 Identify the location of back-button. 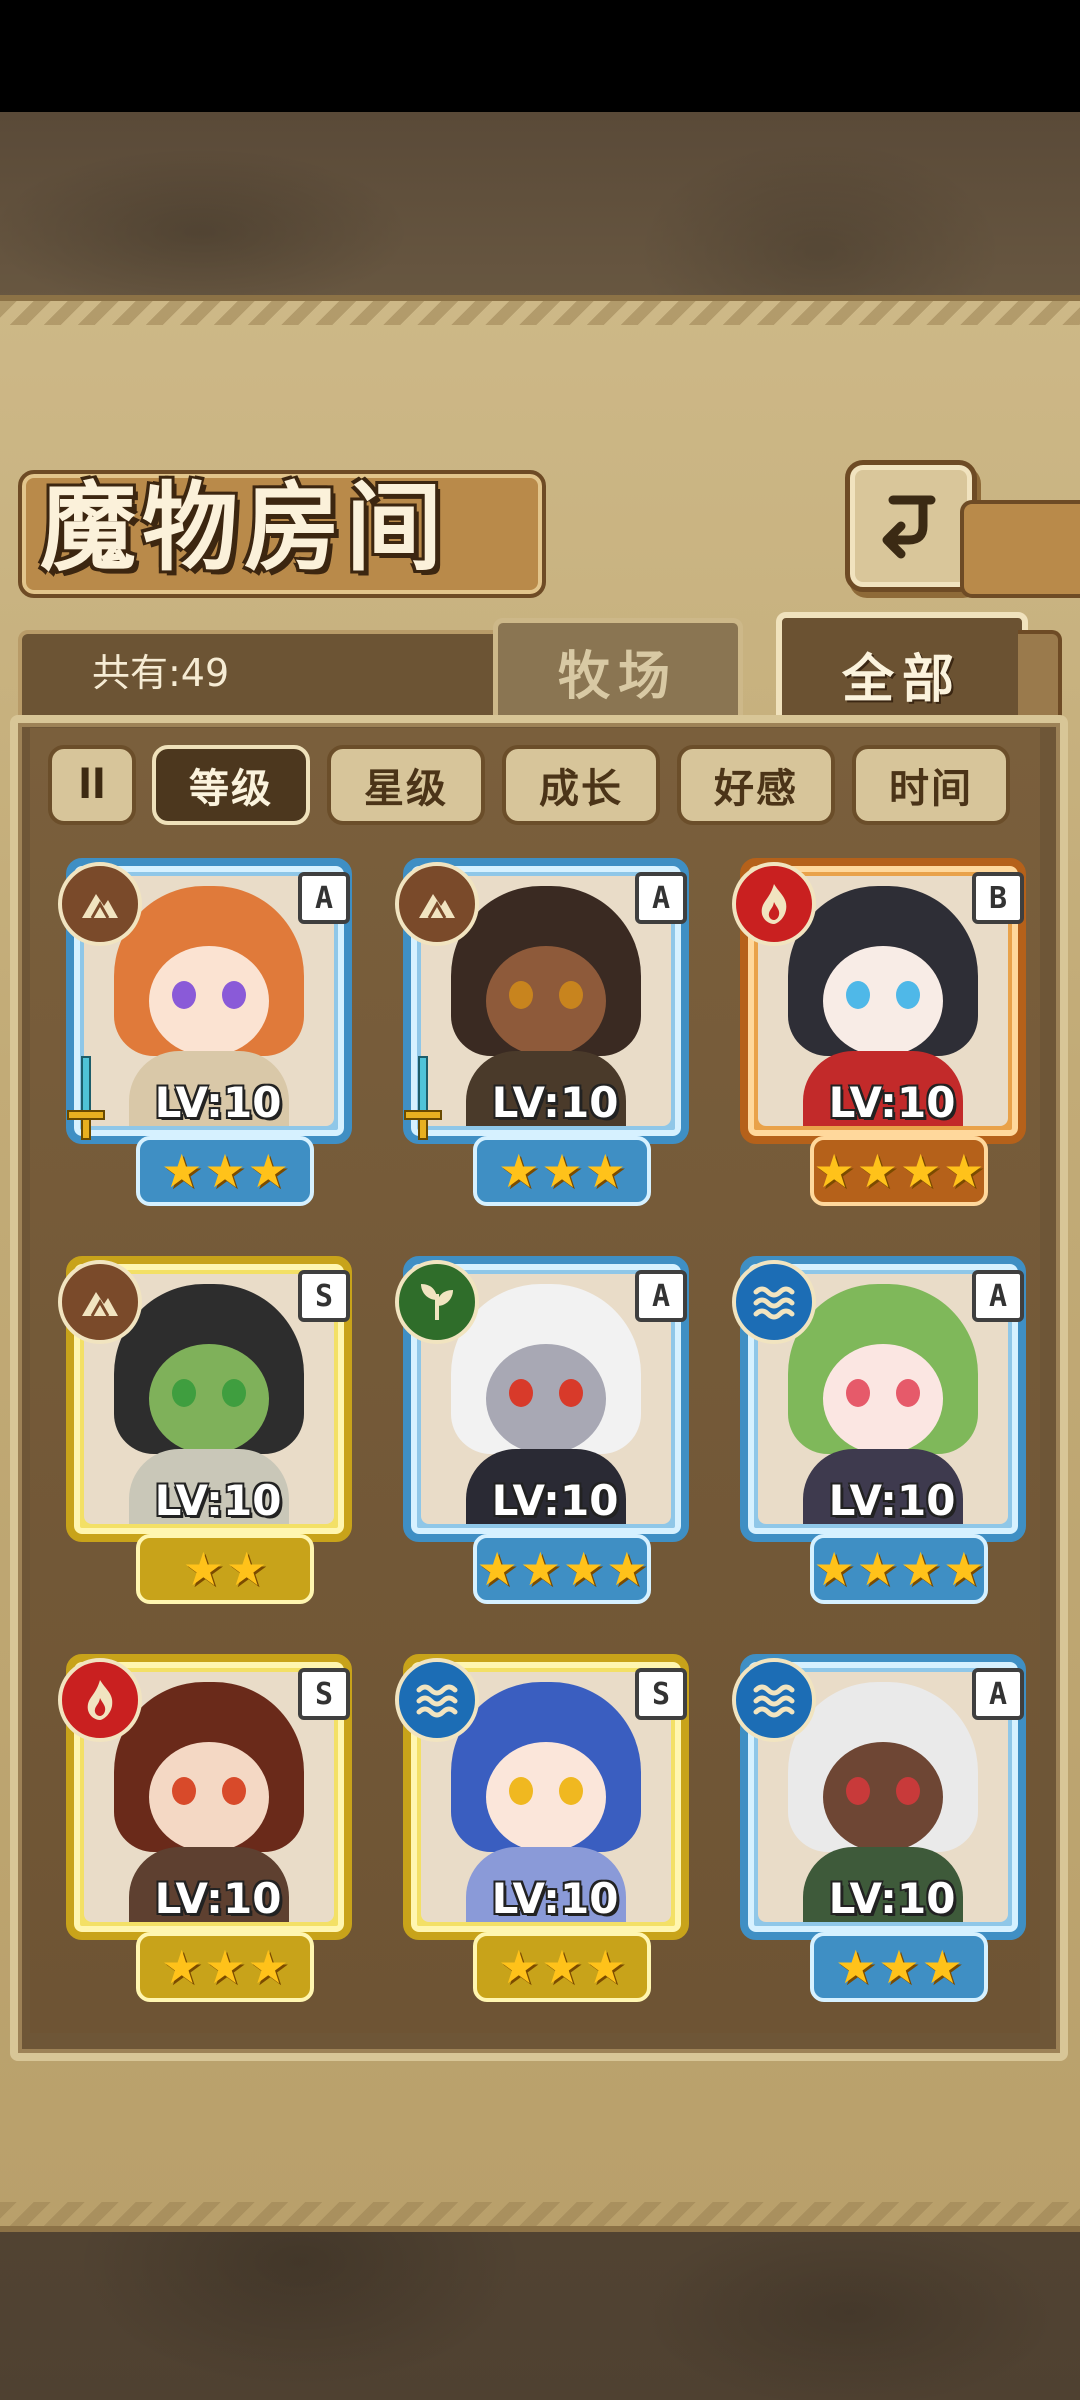
(911, 526).